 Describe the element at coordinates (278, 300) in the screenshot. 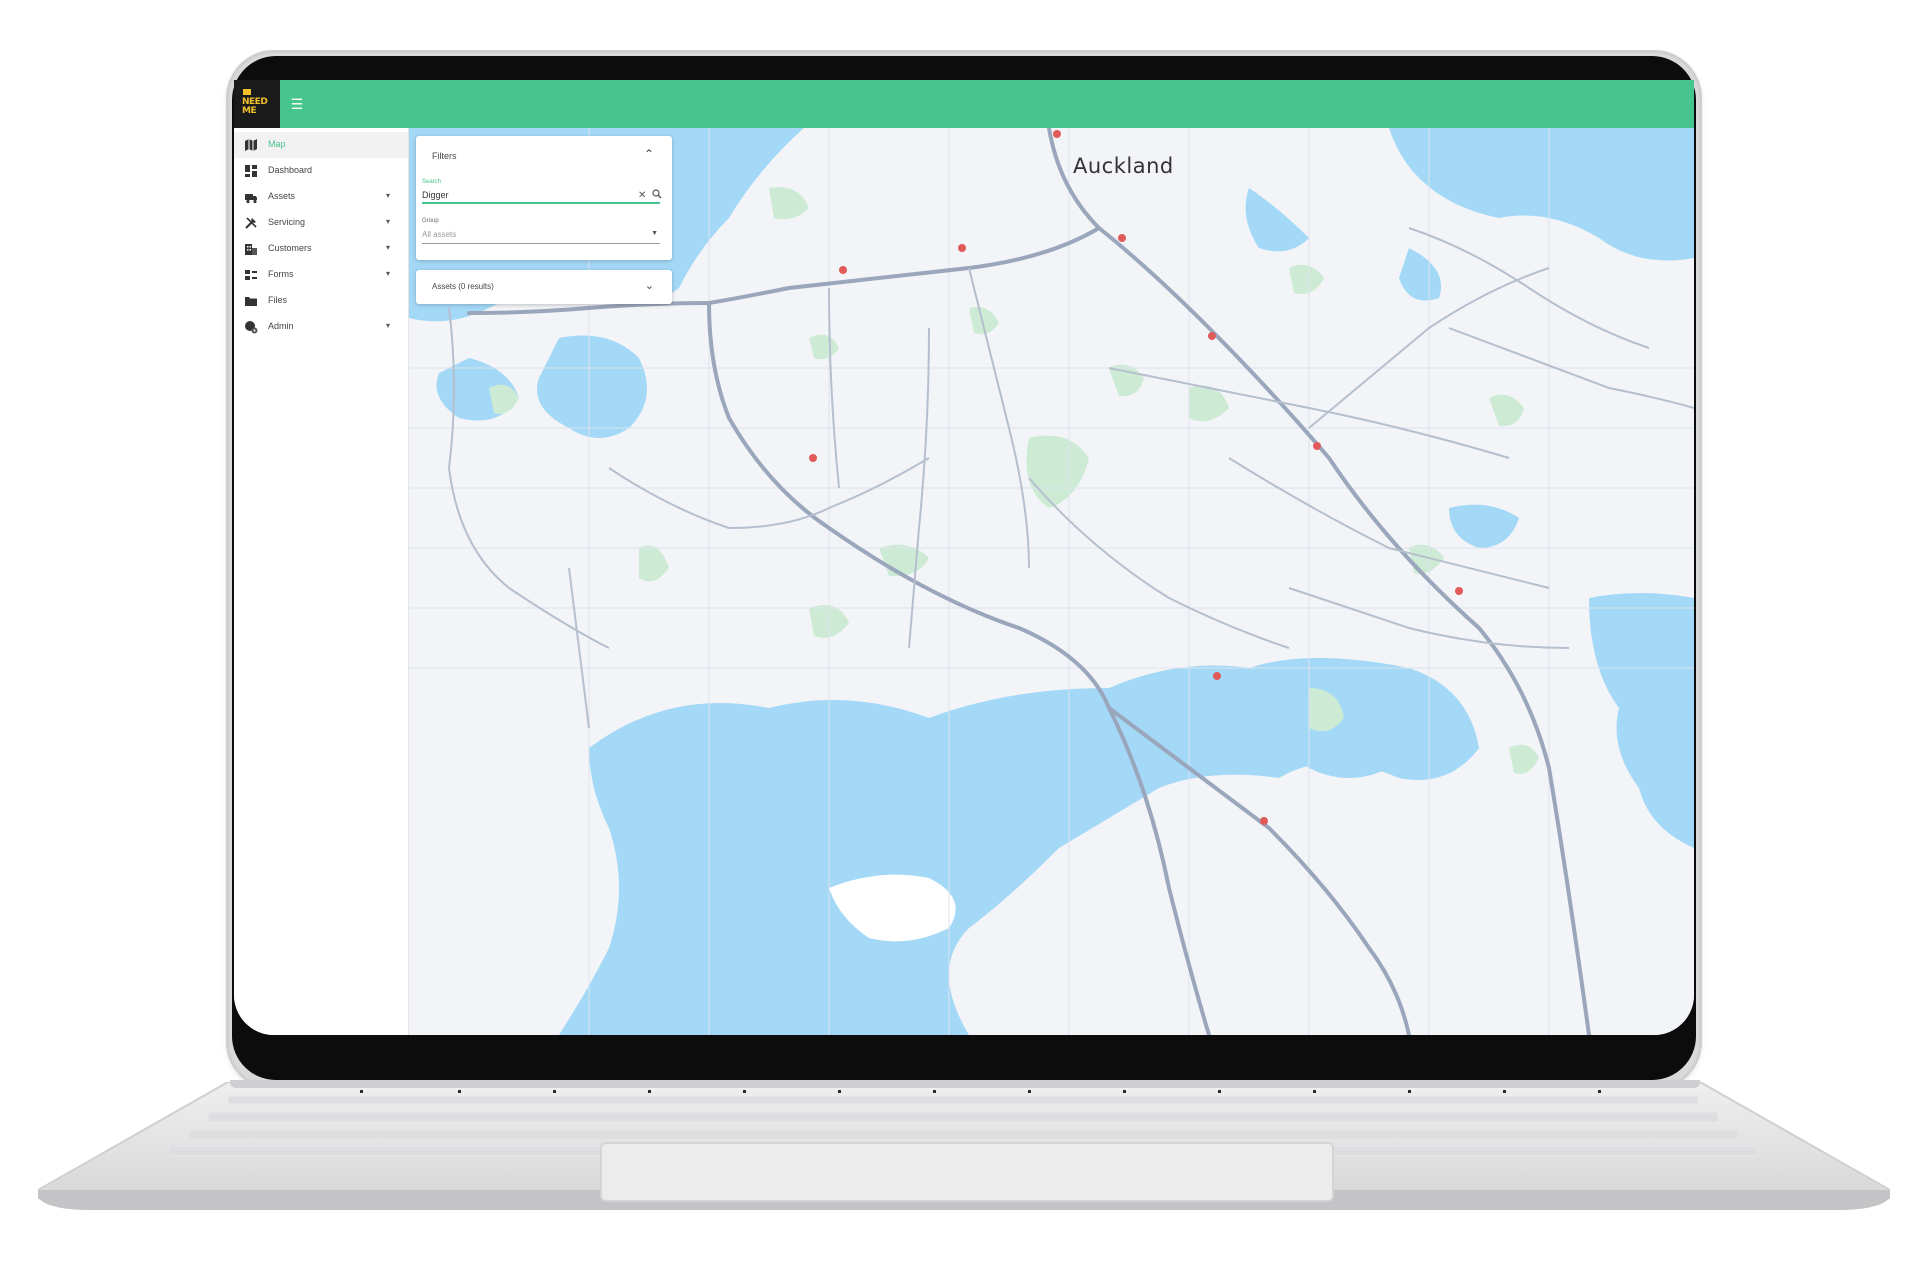

I see `sidebar-item-label: Files` at that location.